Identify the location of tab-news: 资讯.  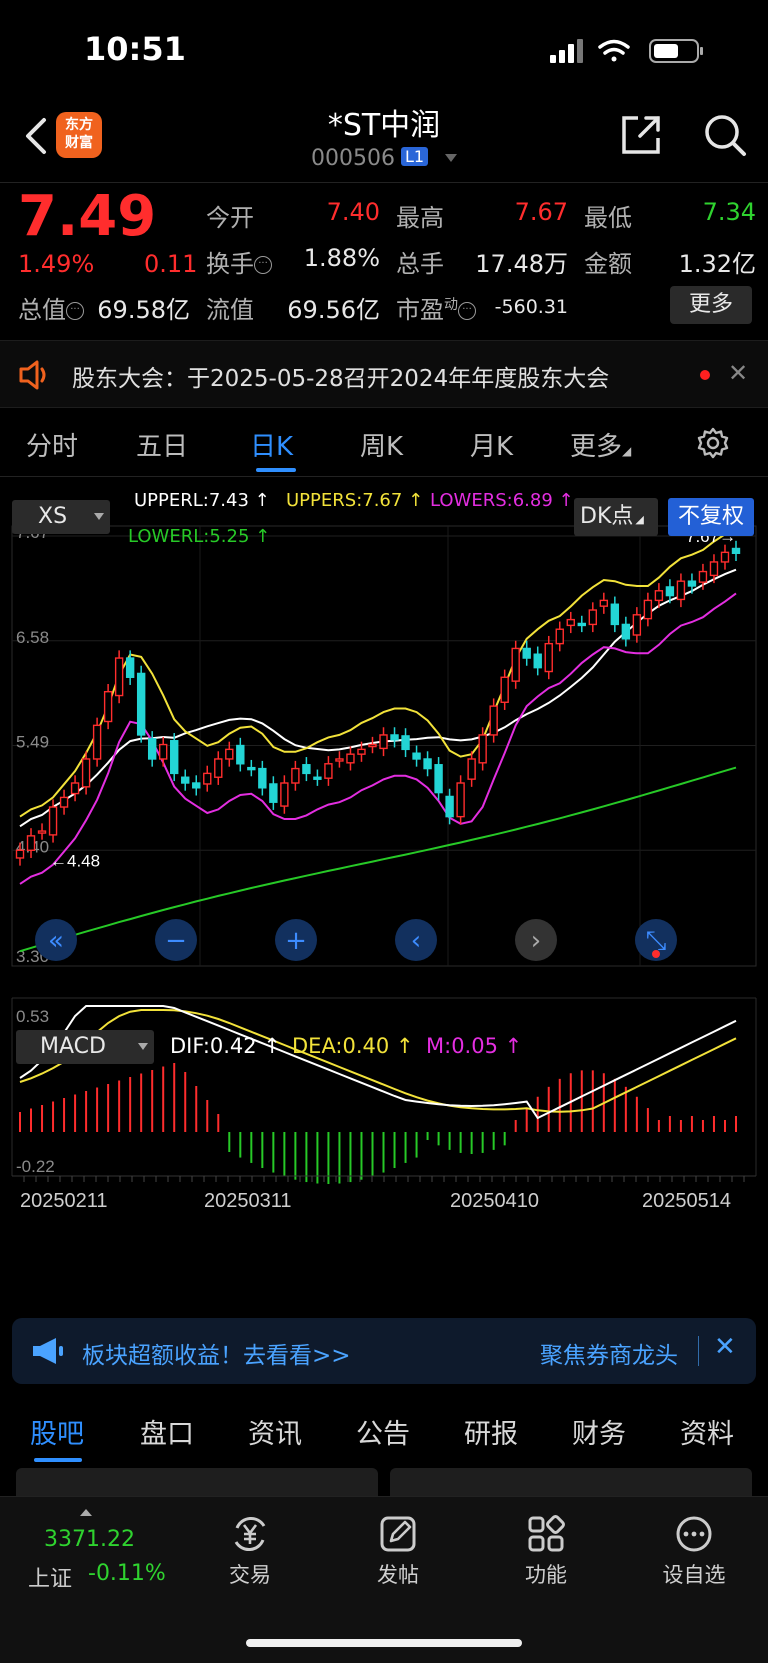
(275, 1431).